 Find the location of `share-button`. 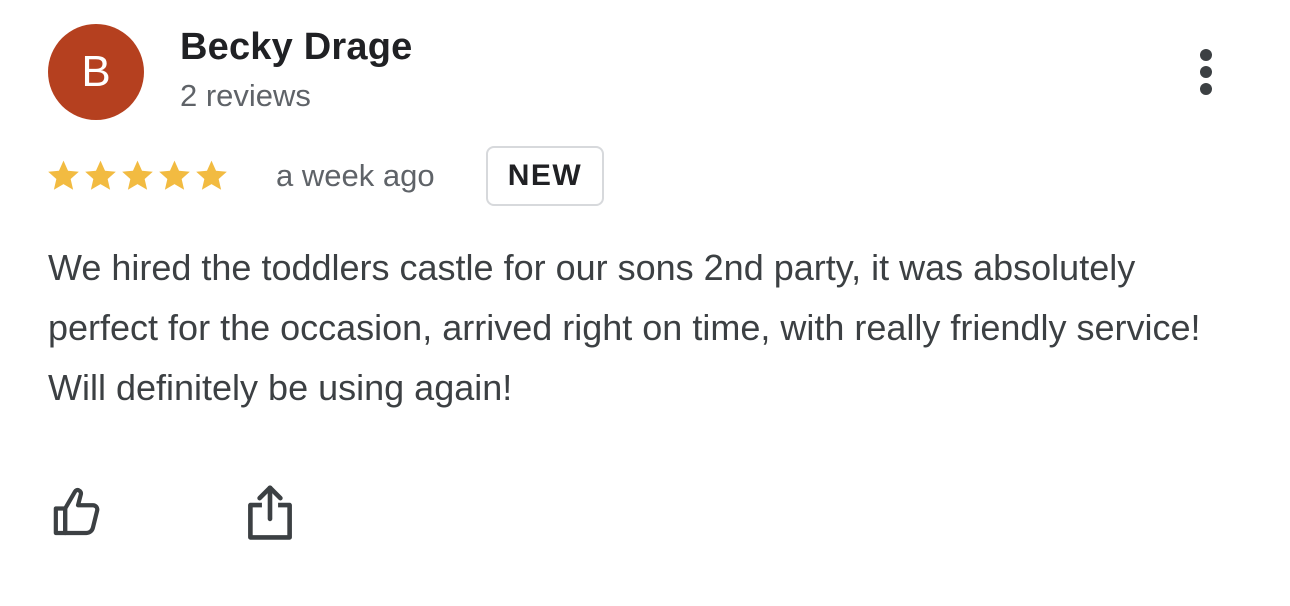

share-button is located at coordinates (270, 512).